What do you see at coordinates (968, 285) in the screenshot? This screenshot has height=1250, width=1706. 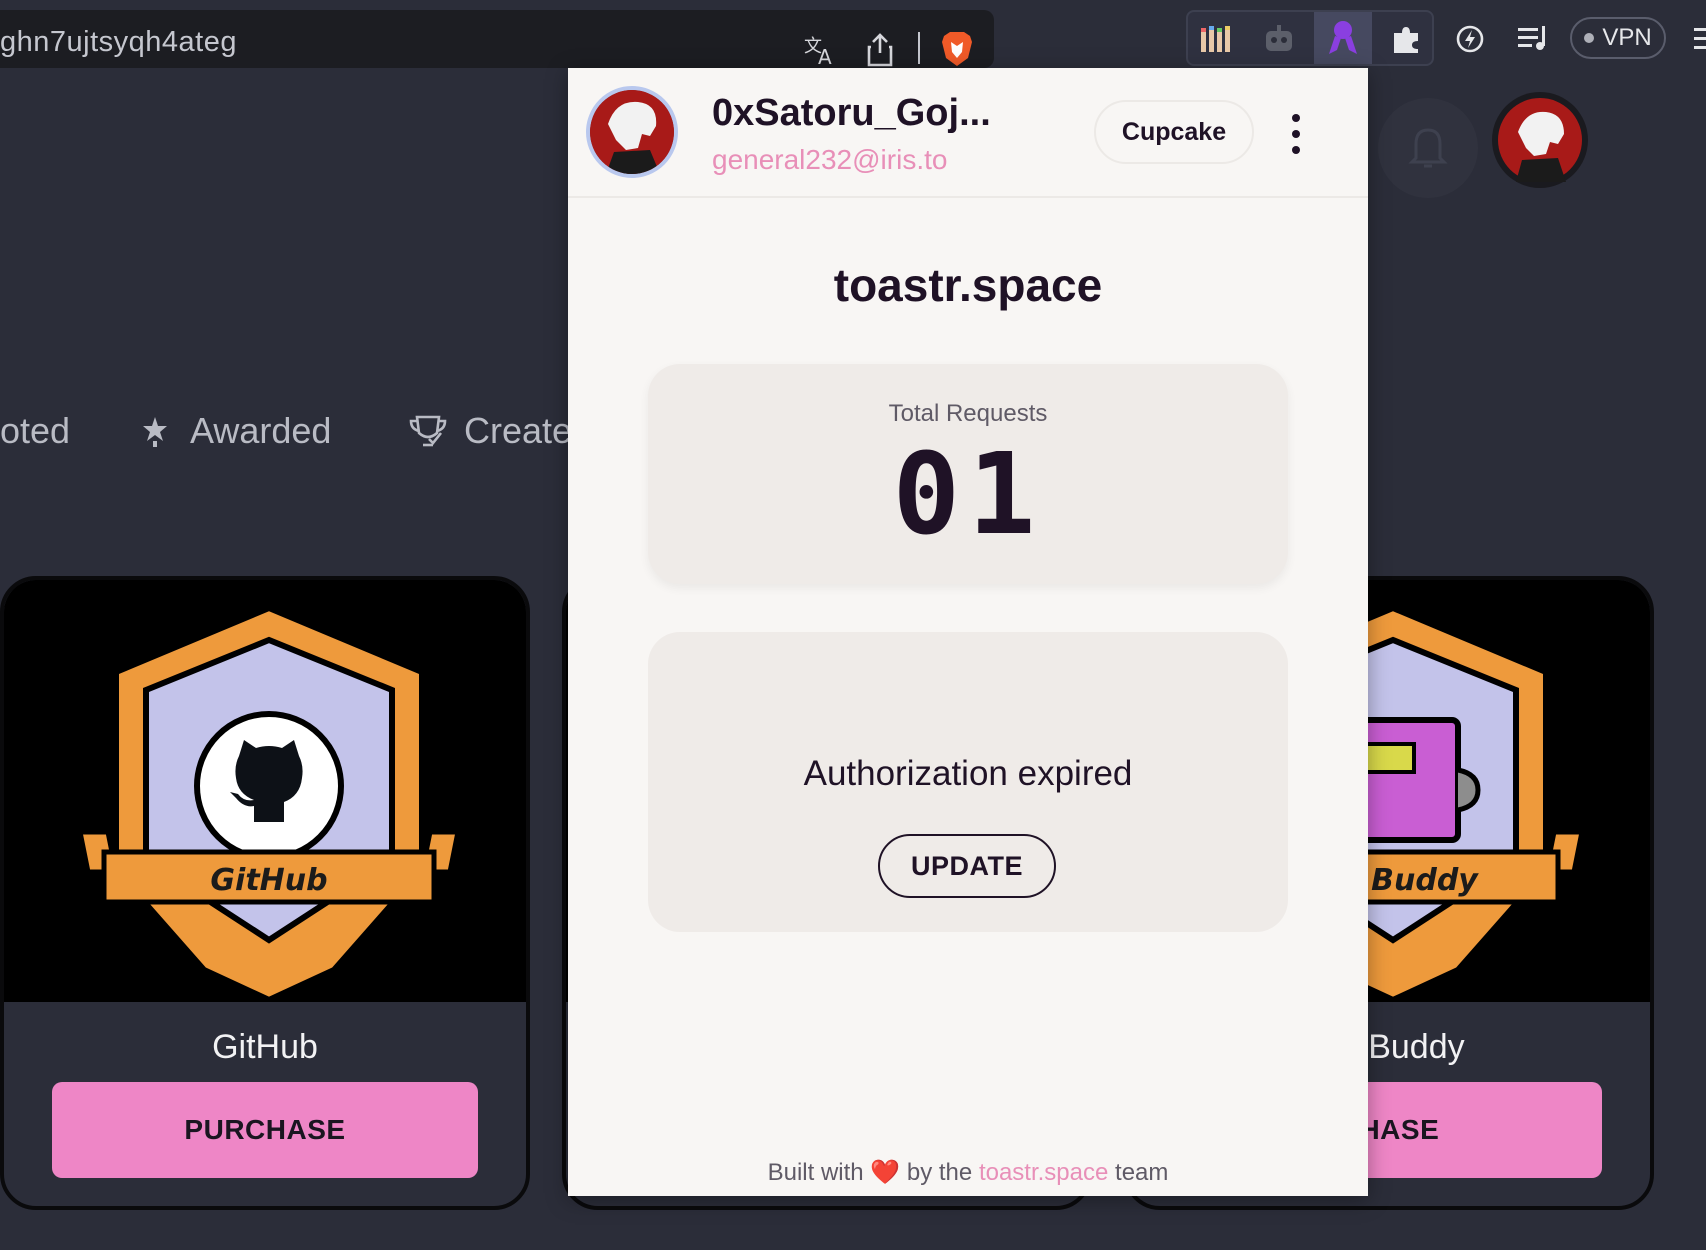 I see `site-title: toastr.space` at bounding box center [968, 285].